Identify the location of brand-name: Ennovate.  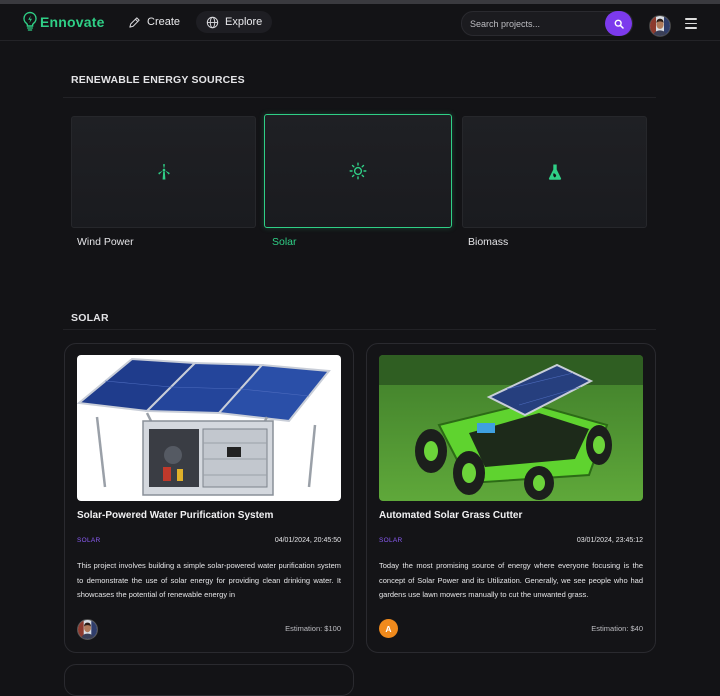
(72, 22).